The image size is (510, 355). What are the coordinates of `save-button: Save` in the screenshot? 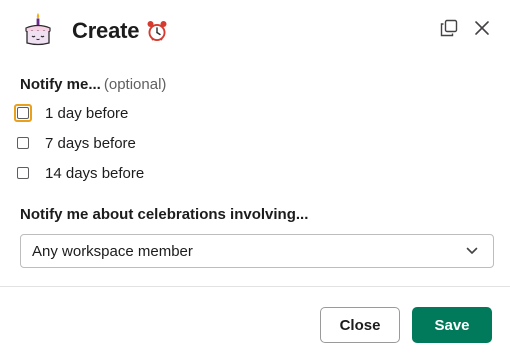 It's located at (452, 325).